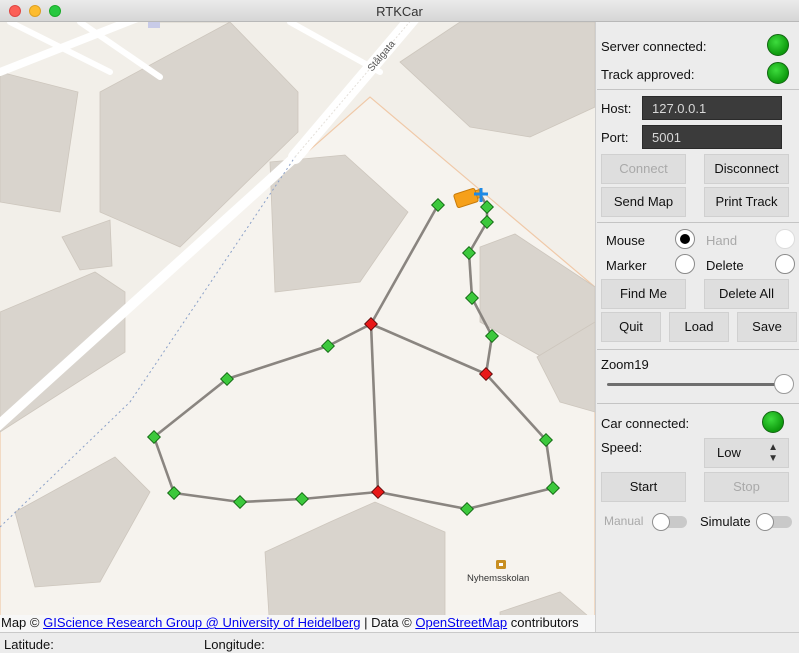  I want to click on manual-switch-knob, so click(661, 522).